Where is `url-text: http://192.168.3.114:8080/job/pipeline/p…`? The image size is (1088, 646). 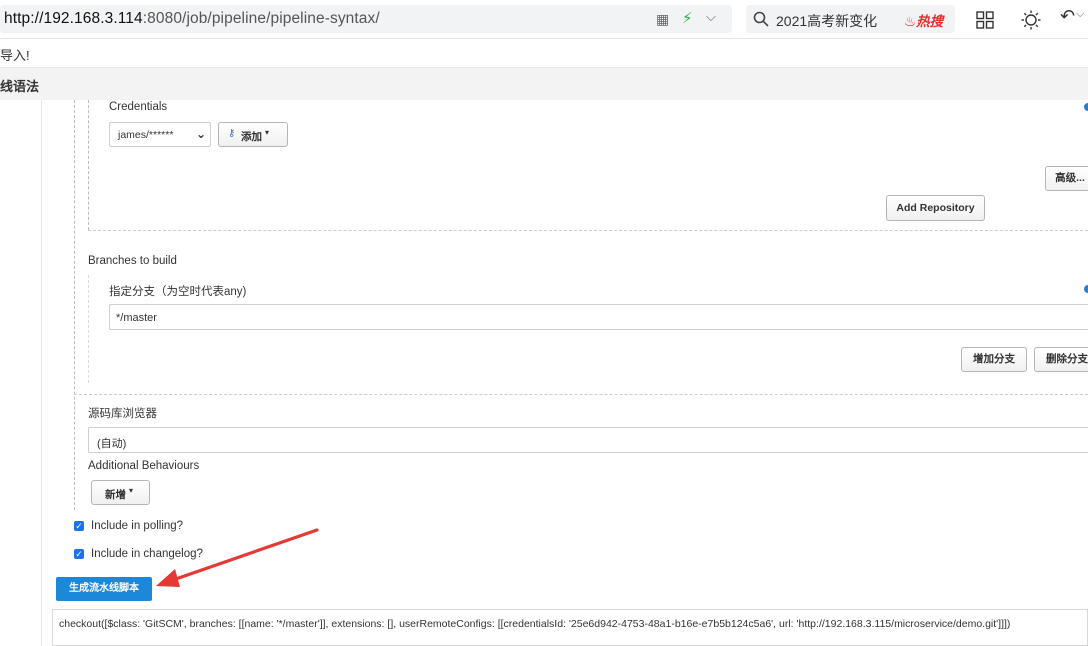 url-text: http://192.168.3.114:8080/job/pipeline/p… is located at coordinates (192, 19).